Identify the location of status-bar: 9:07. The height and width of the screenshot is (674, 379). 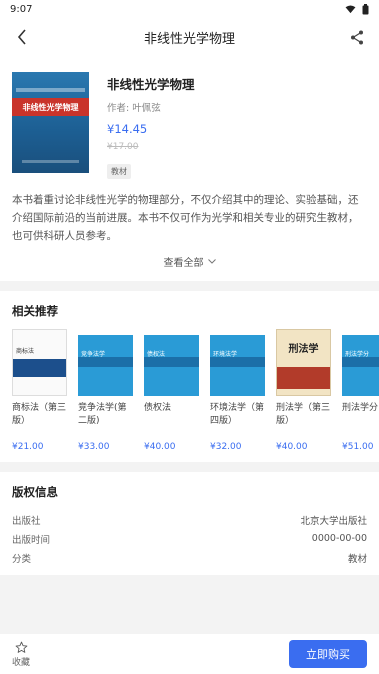
(189, 9).